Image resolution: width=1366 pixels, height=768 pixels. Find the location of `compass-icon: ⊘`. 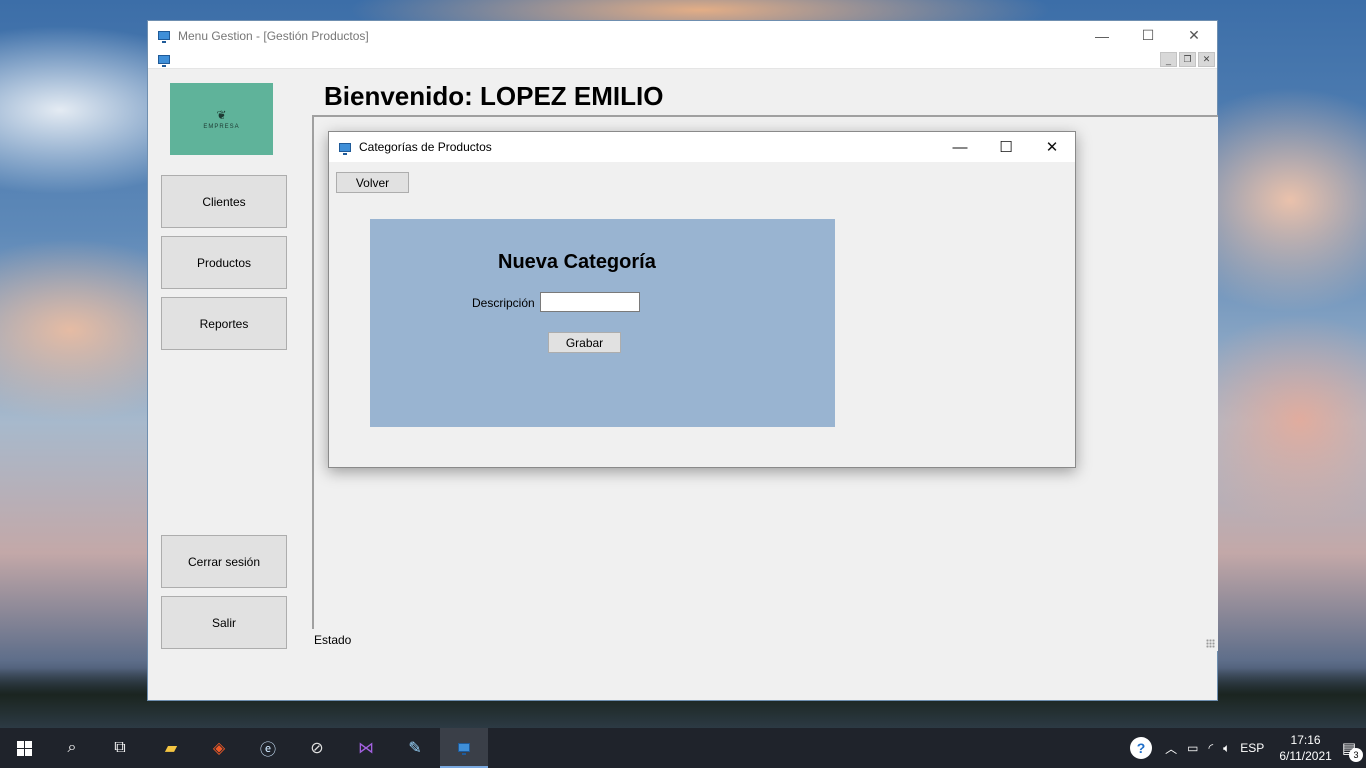

compass-icon: ⊘ is located at coordinates (317, 748).